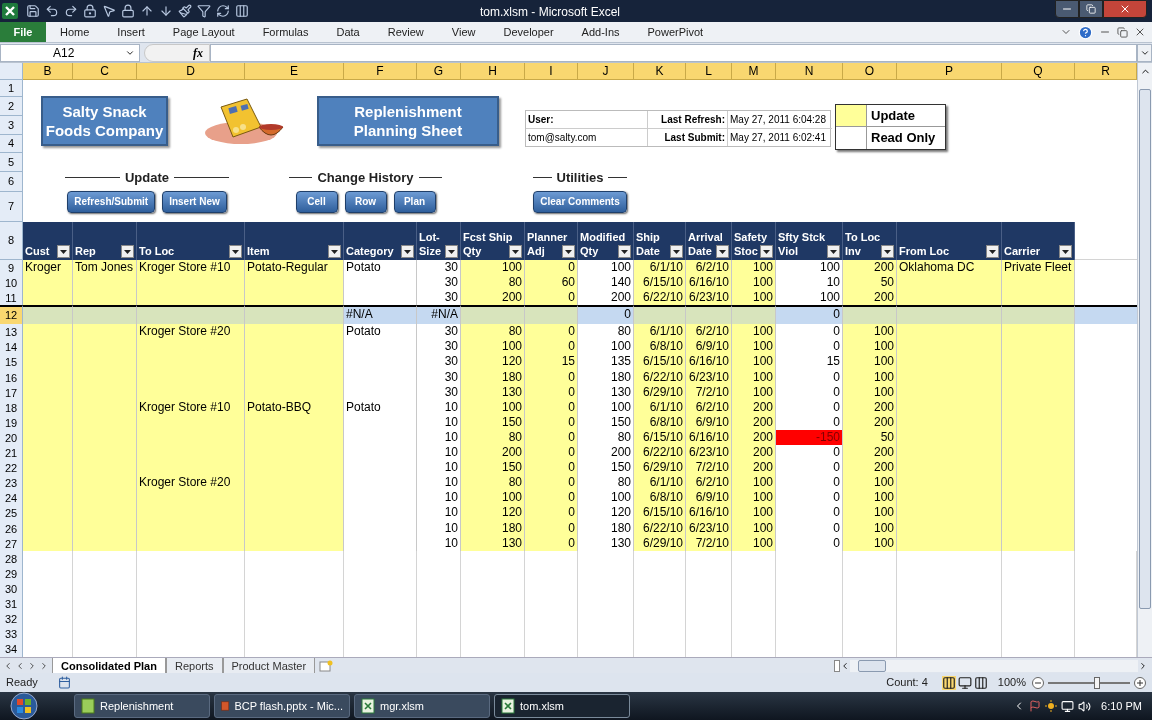 The height and width of the screenshot is (720, 1152). What do you see at coordinates (194, 665) in the screenshot?
I see `sheet-tab: Reports` at bounding box center [194, 665].